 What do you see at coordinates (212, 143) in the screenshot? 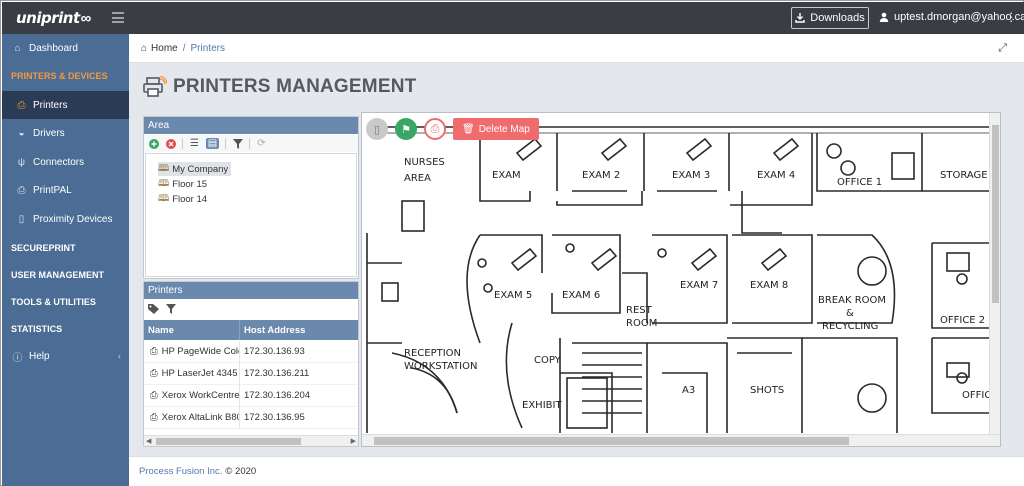
I see `map-view-icon: ▤` at bounding box center [212, 143].